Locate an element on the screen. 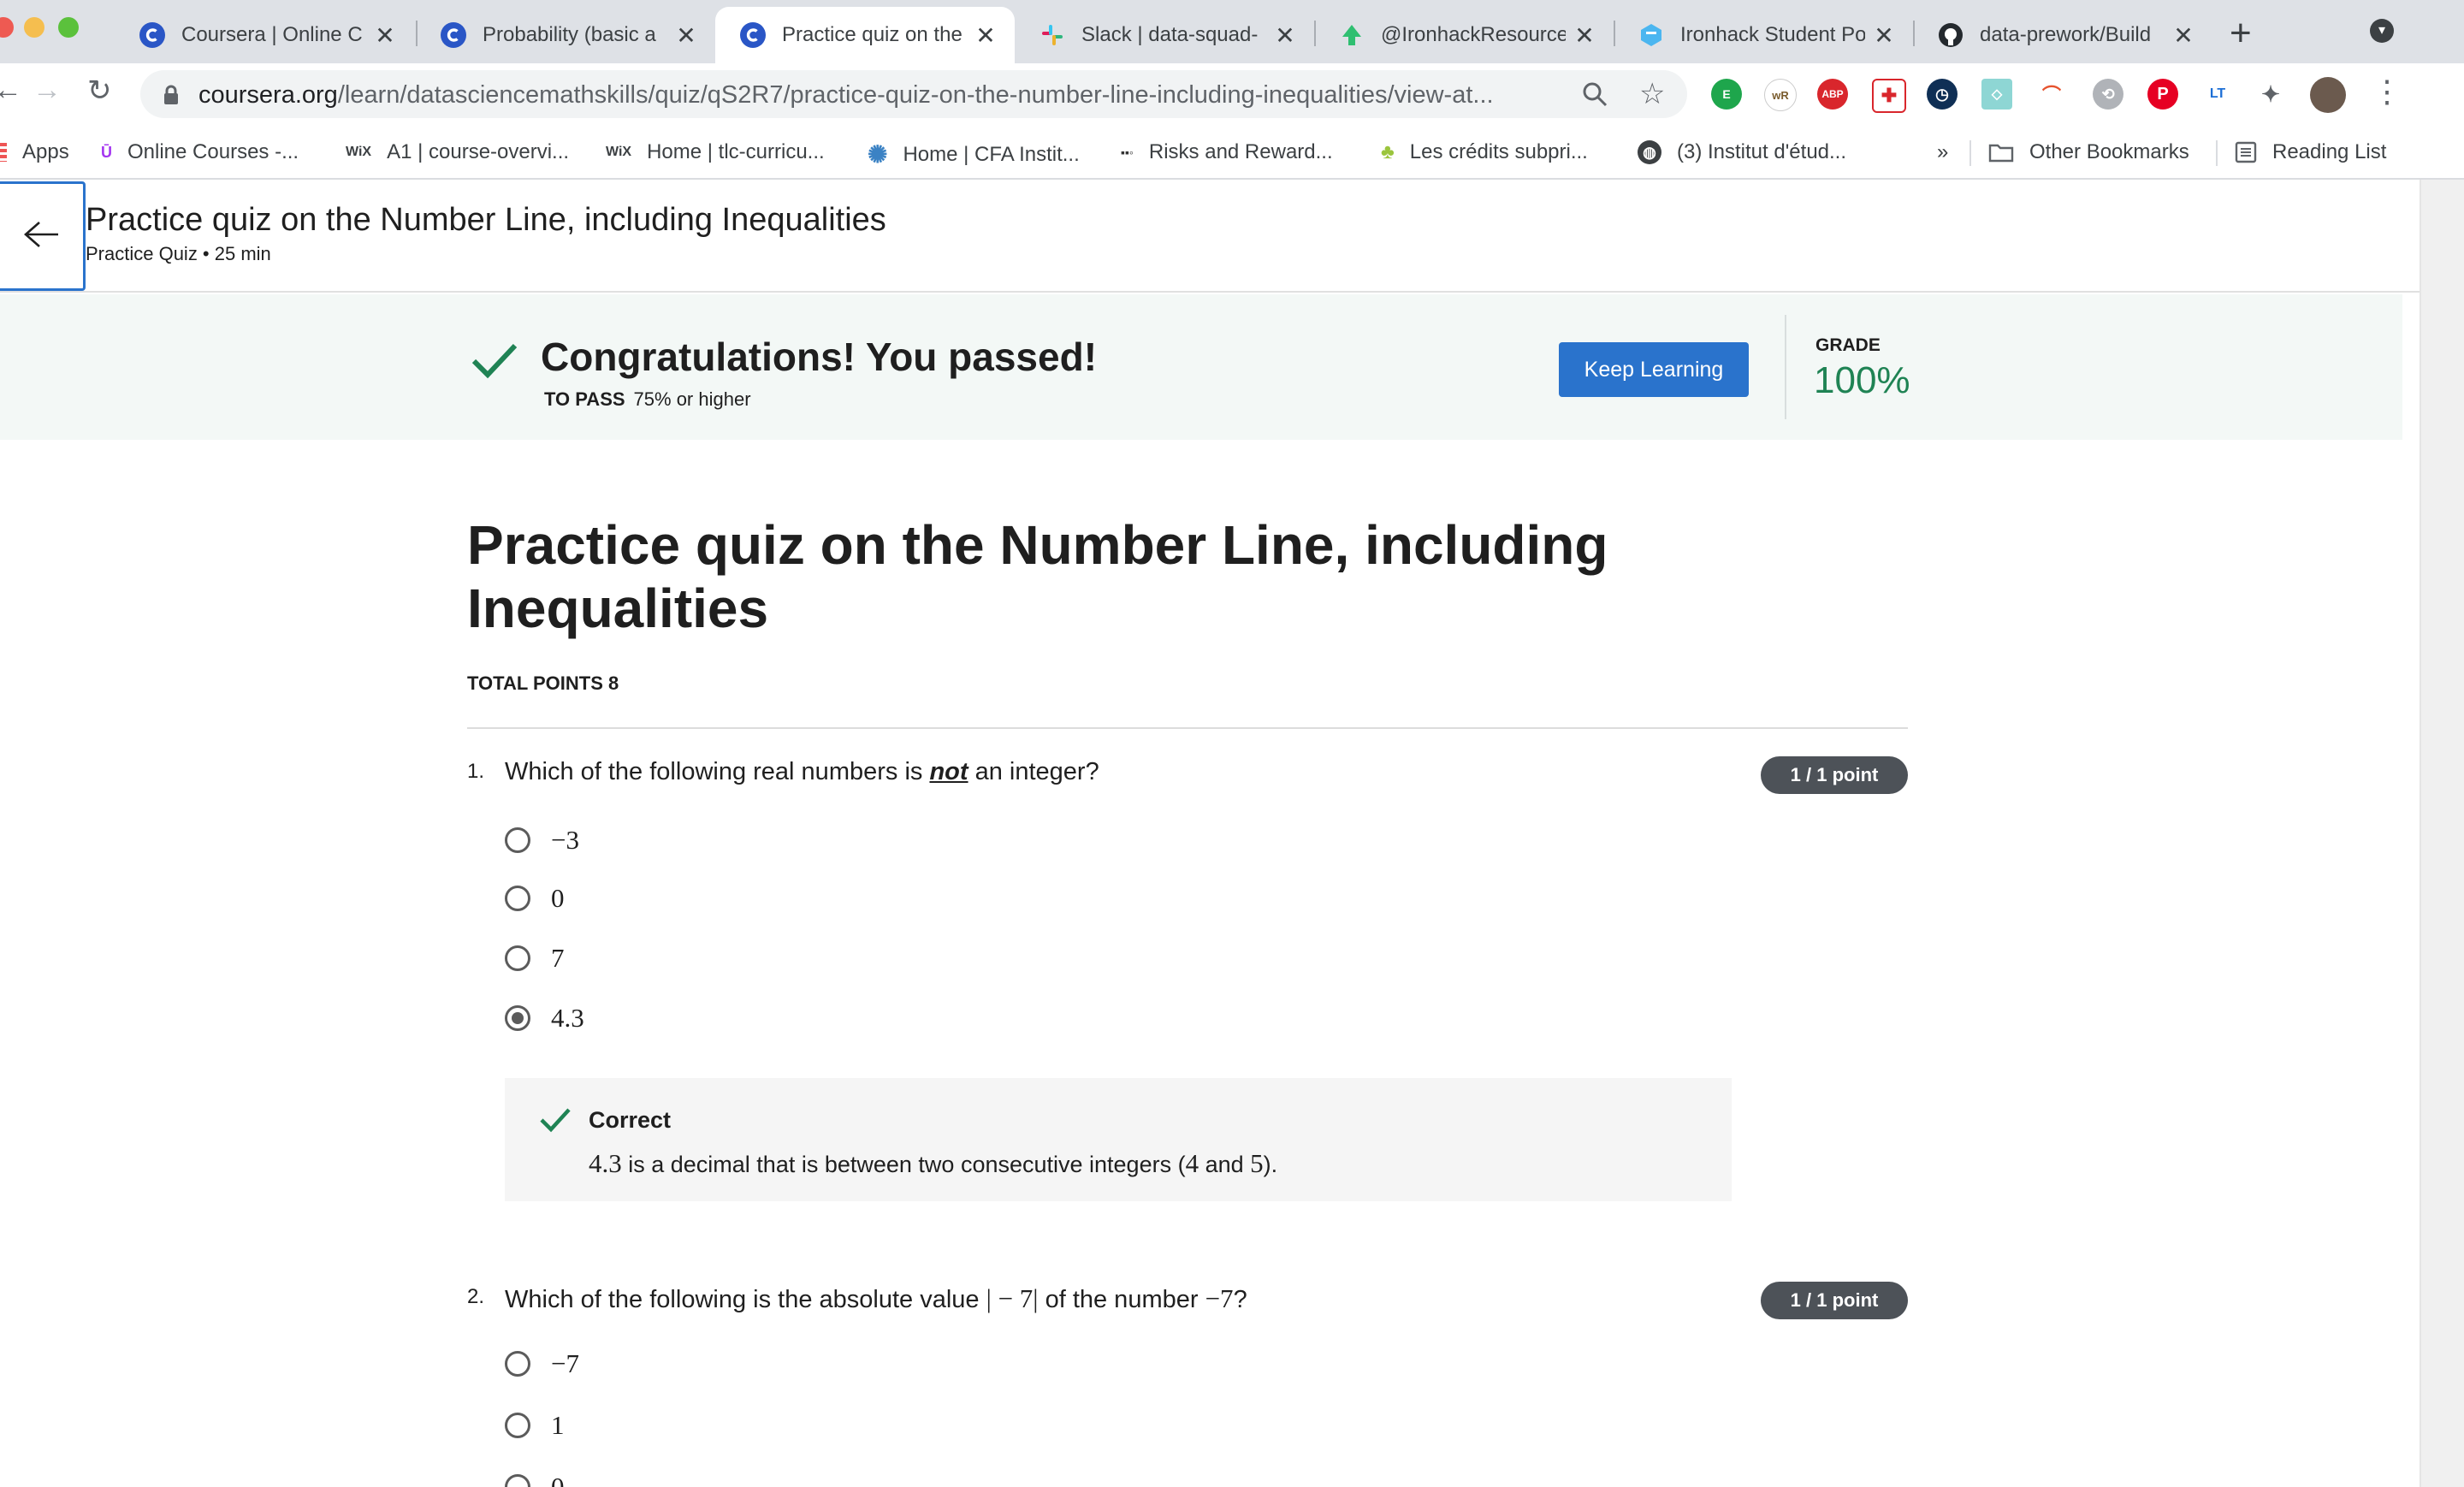 Image resolution: width=2464 pixels, height=1487 pixels. globe-icon: ◍ is located at coordinates (1649, 152).